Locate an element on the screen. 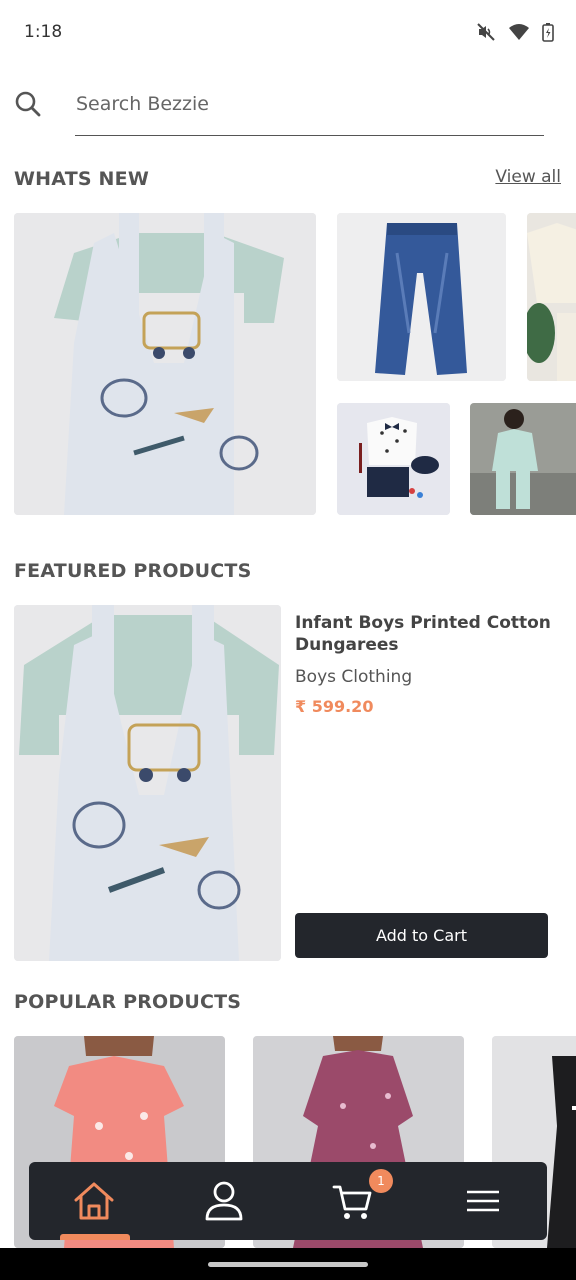  home-icon is located at coordinates (94, 1201).